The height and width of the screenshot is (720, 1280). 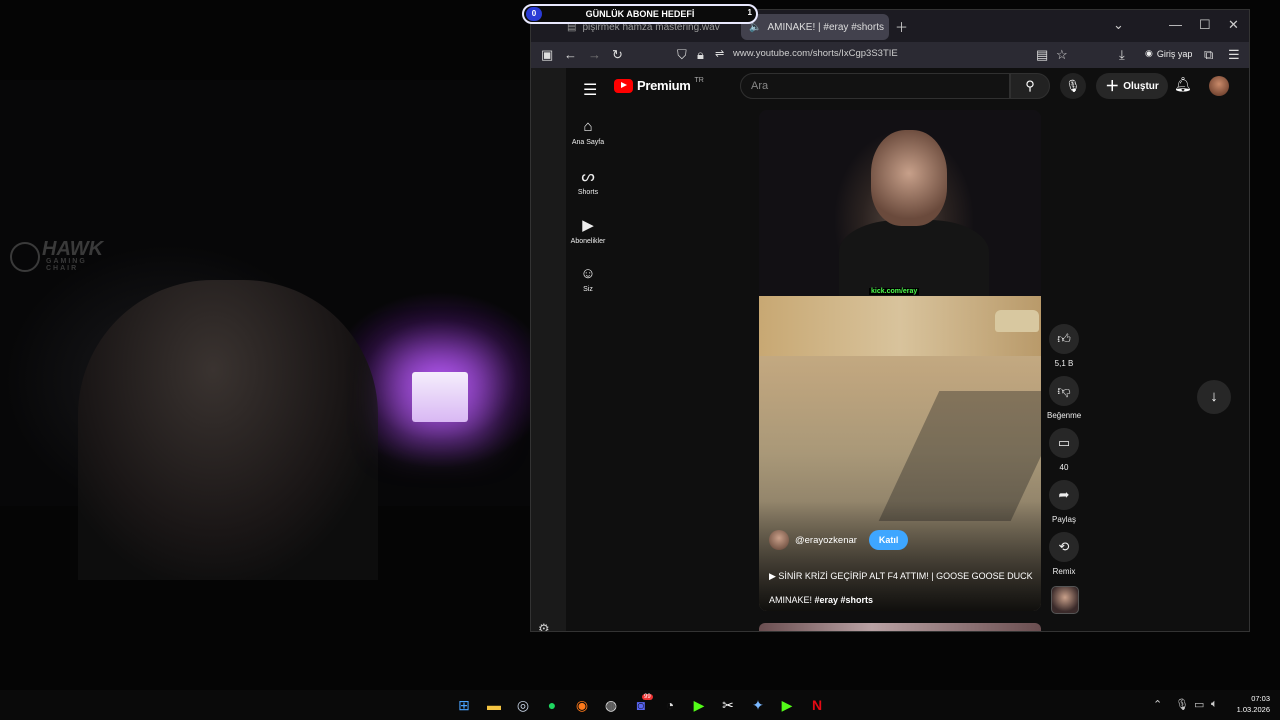 What do you see at coordinates (1168, 53) in the screenshot?
I see `signin-button: ◉ Giriş yap` at bounding box center [1168, 53].